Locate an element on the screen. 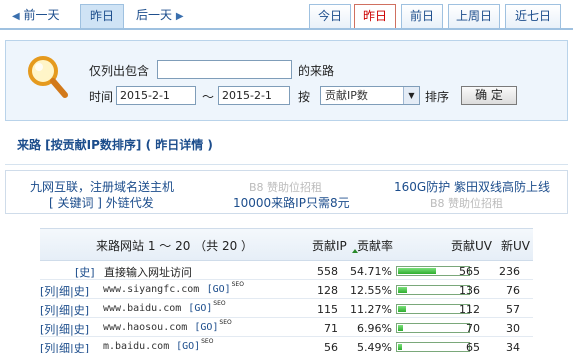 The width and height of the screenshot is (573, 353). ad-link-keywords: [ 关键词 ] 外链代发 is located at coordinates (101, 202).